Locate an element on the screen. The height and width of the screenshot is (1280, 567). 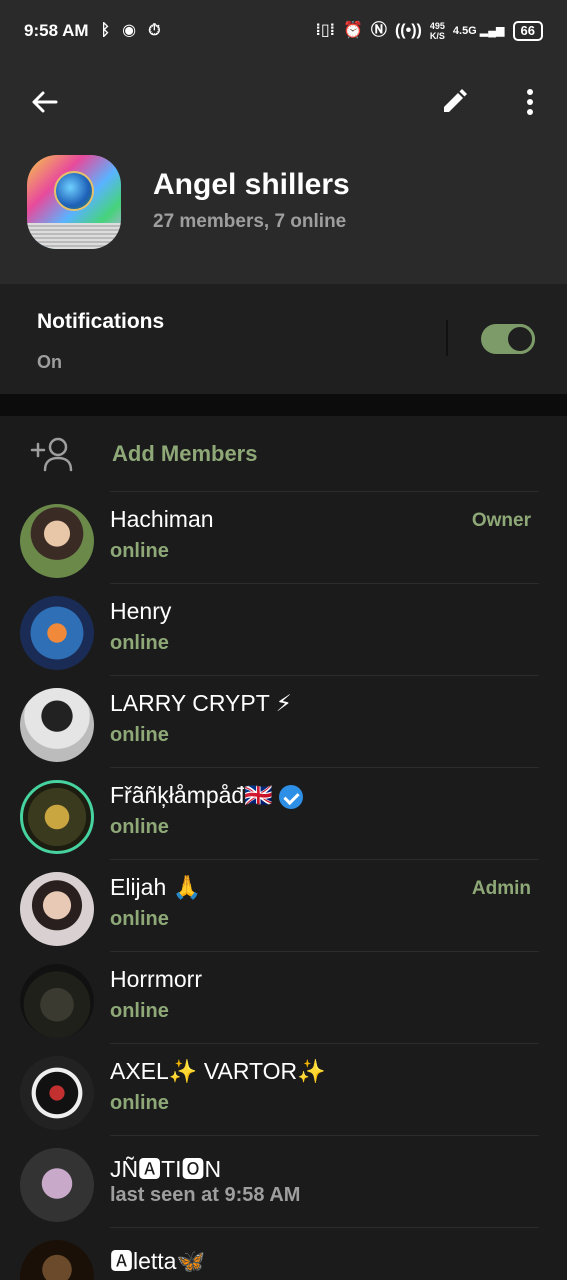
member-row: AXEL✨ VARTOR✨ online is located at coordinates (283, 1090).